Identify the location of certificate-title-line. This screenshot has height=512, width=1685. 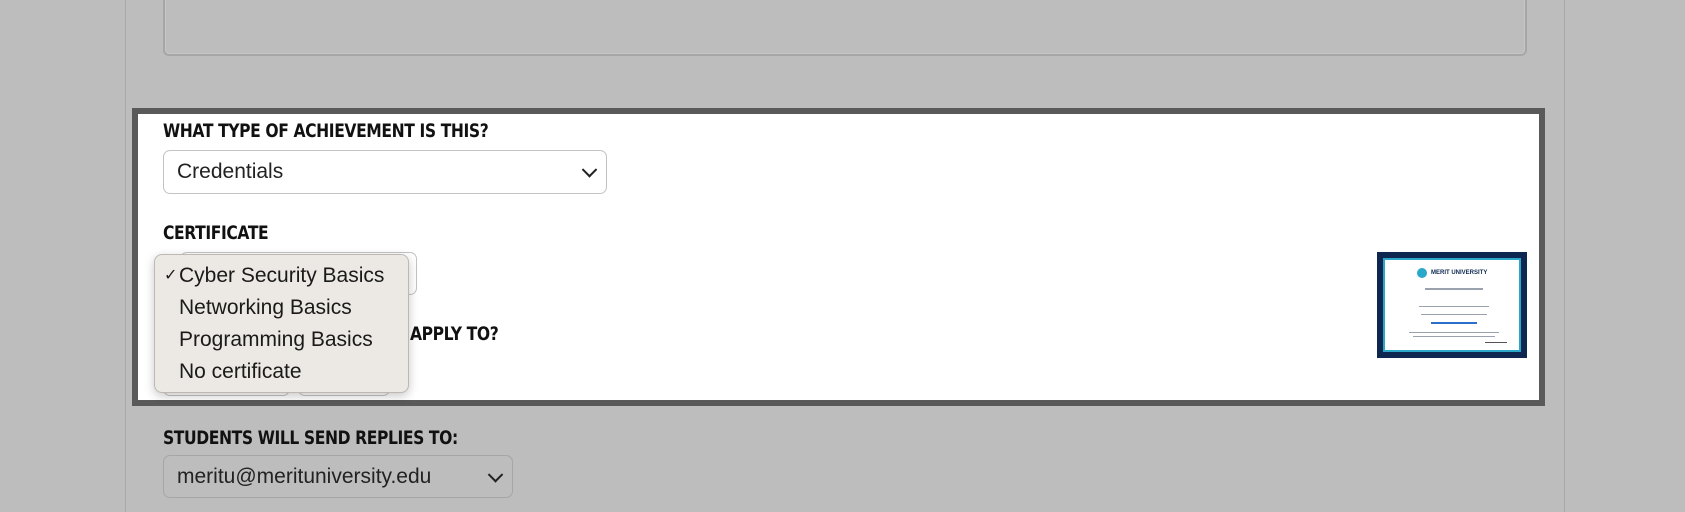
(1454, 289).